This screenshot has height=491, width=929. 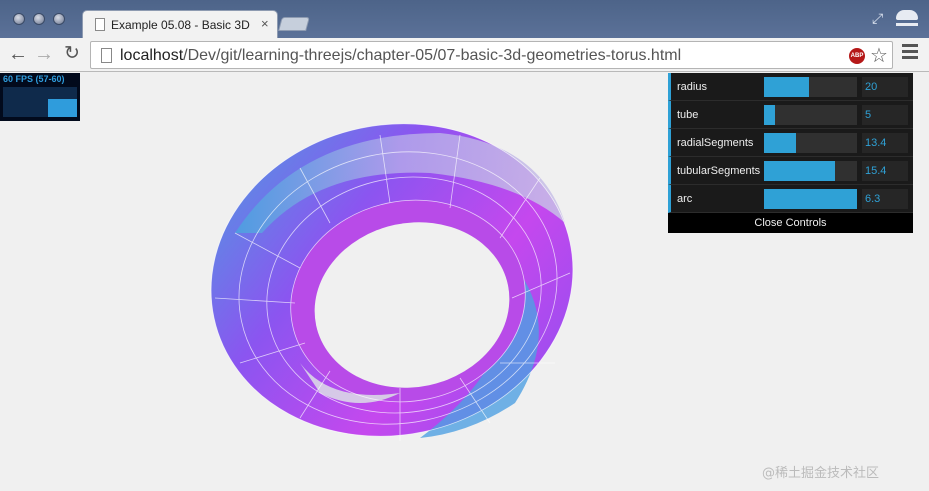 What do you see at coordinates (790, 223) in the screenshot?
I see `close-controls-button: Close Controls` at bounding box center [790, 223].